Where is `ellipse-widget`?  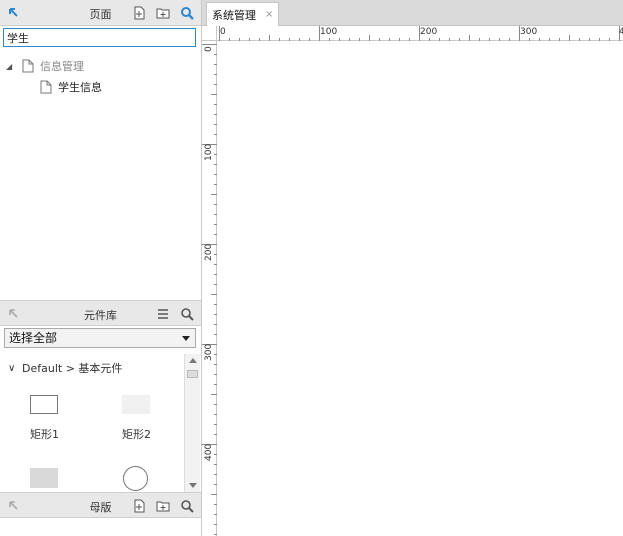 ellipse-widget is located at coordinates (135, 478).